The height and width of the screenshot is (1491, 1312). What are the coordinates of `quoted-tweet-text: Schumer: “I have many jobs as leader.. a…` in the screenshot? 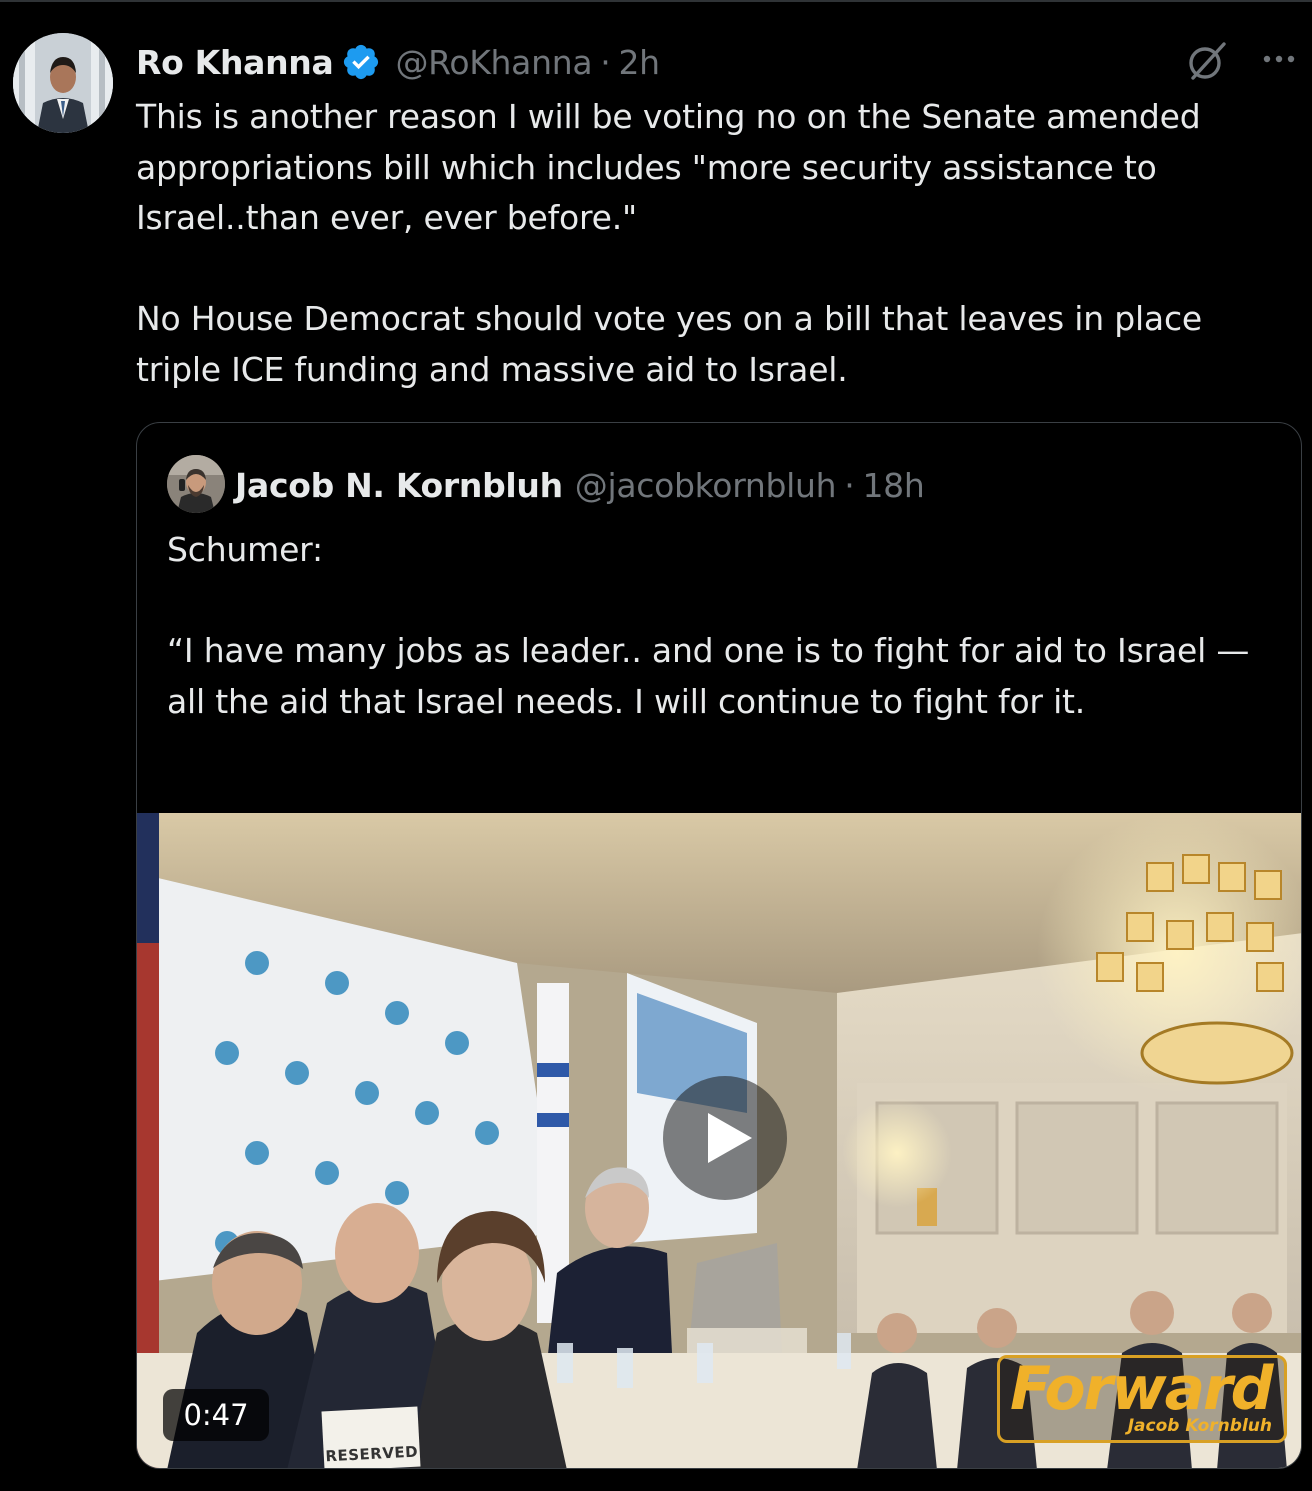 It's located at (708, 625).